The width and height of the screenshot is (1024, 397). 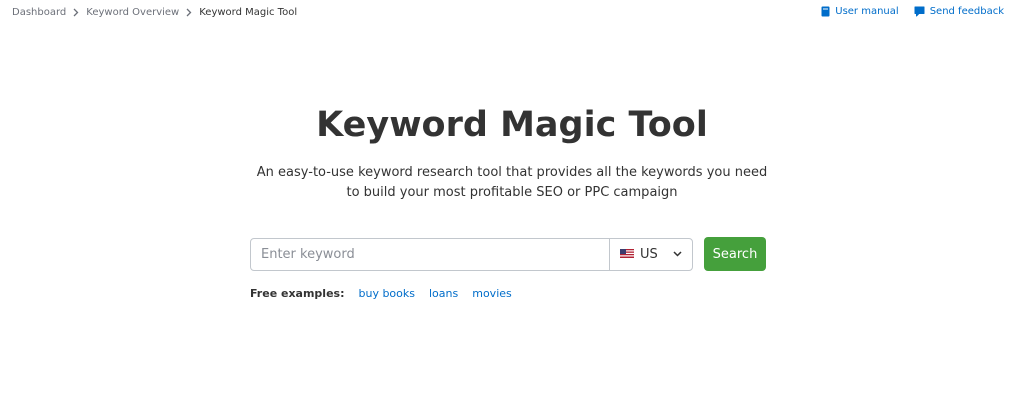 What do you see at coordinates (966, 11) in the screenshot?
I see `send-feedback-label: Send feedback` at bounding box center [966, 11].